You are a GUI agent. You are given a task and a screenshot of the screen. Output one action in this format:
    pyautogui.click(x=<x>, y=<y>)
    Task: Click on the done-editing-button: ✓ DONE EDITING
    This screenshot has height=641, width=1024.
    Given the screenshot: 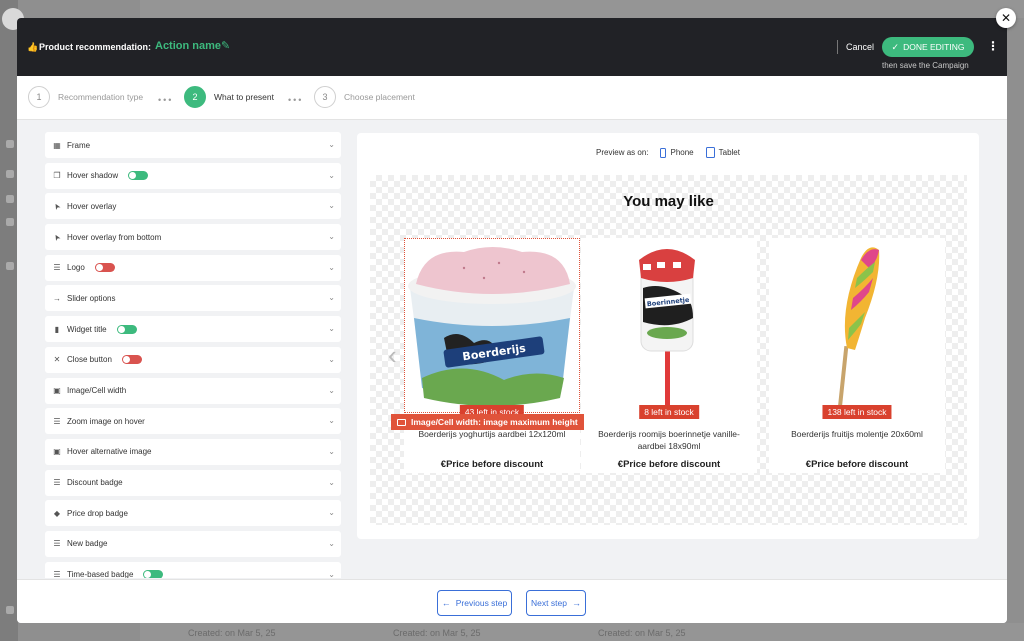 What is the action you would take?
    pyautogui.click(x=928, y=47)
    